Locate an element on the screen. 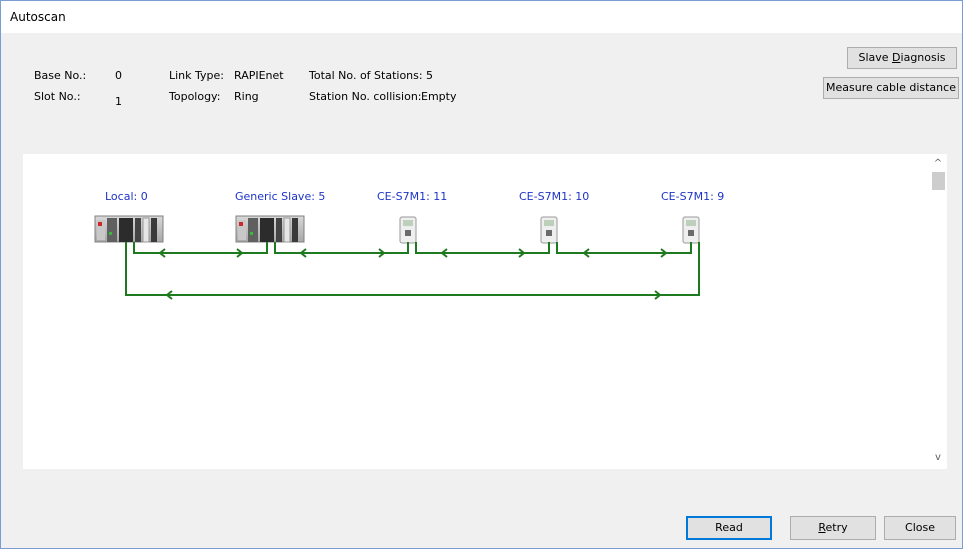 The width and height of the screenshot is (963, 549). base-value: 0 is located at coordinates (118, 75).